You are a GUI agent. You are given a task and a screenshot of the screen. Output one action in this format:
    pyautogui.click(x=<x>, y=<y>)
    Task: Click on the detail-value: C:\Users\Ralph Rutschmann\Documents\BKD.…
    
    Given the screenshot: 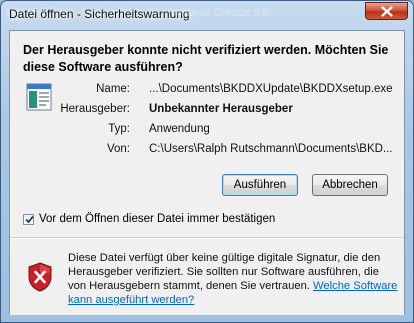 What is the action you would take?
    pyautogui.click(x=271, y=149)
    